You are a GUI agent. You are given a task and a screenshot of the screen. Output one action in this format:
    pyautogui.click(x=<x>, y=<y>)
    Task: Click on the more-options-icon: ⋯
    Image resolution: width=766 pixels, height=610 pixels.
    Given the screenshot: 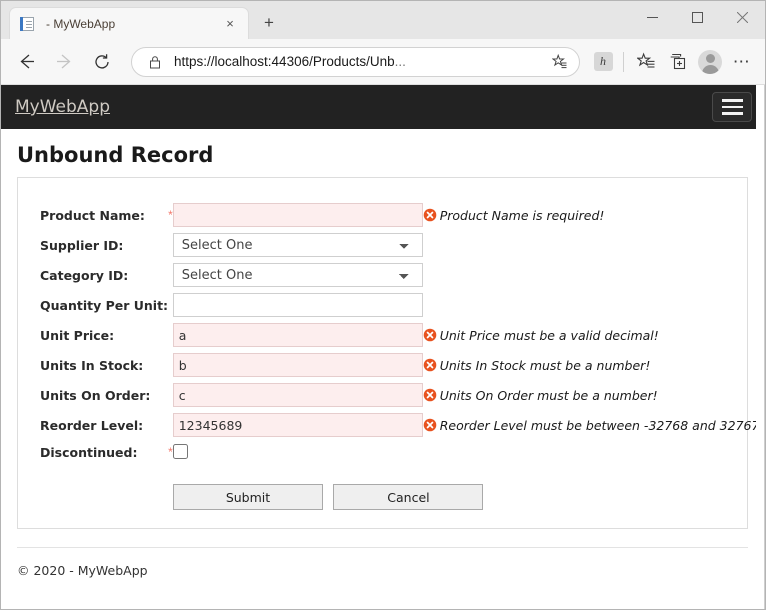 What is the action you would take?
    pyautogui.click(x=742, y=62)
    